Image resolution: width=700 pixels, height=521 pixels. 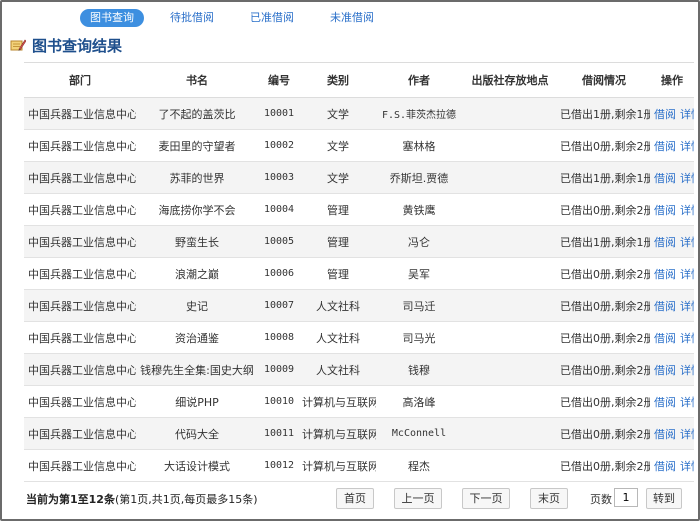 What do you see at coordinates (418, 498) in the screenshot?
I see `prev-page-button: 上一页` at bounding box center [418, 498].